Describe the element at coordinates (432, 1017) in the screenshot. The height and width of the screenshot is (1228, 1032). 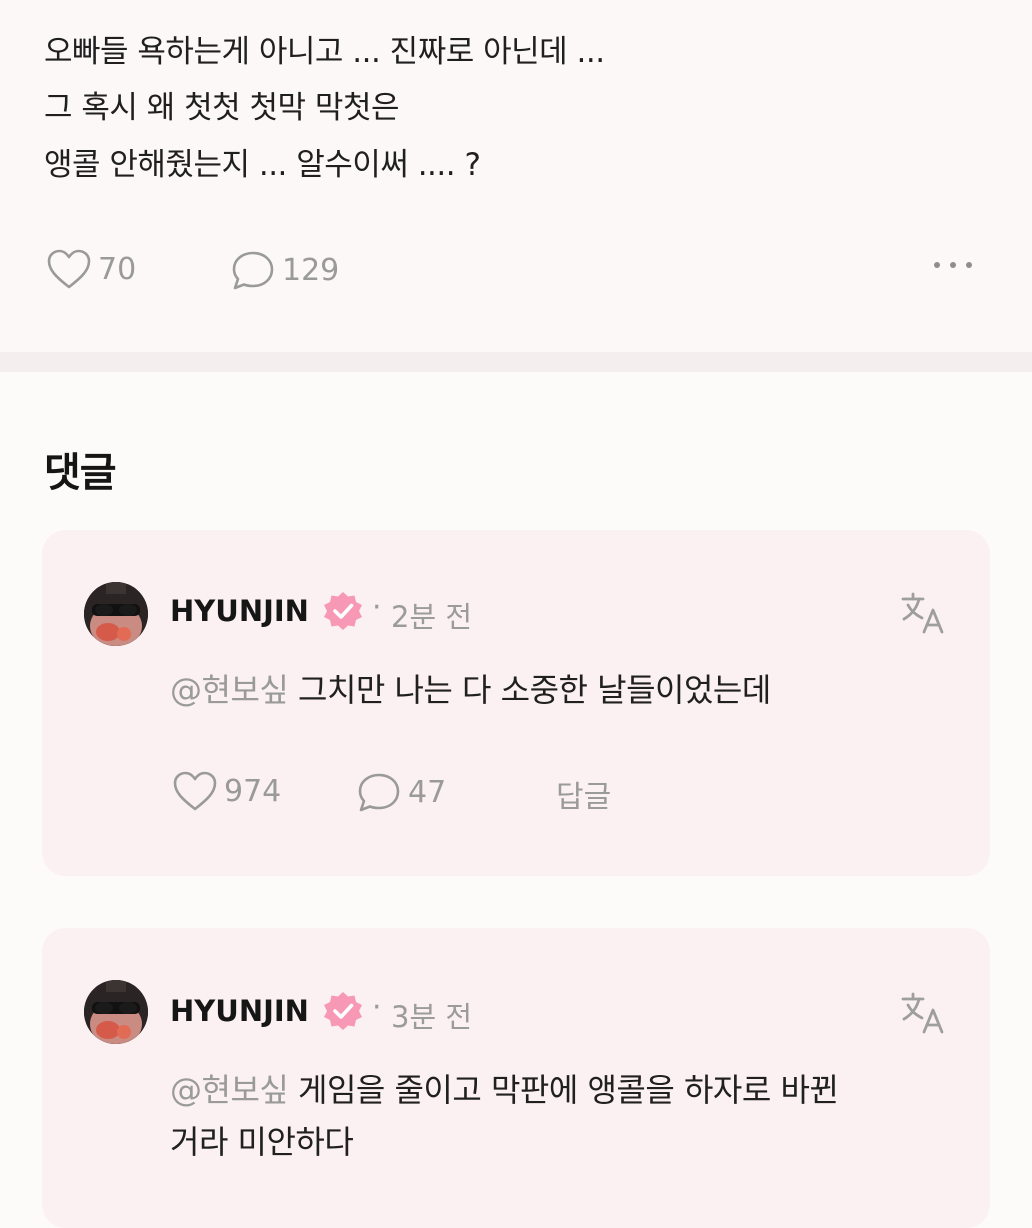
I see `comment-time: 3분 전` at that location.